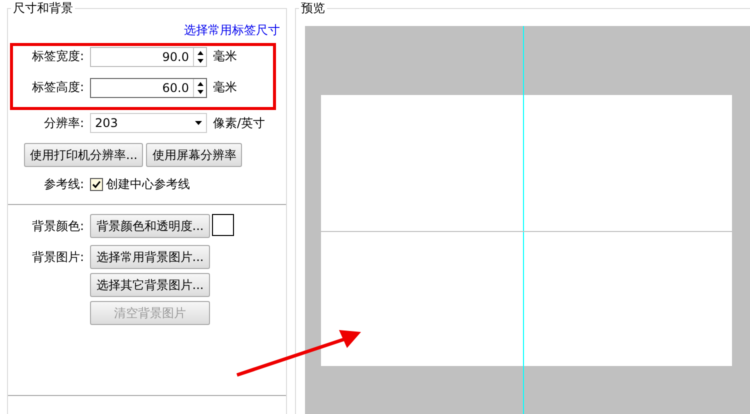  I want to click on number-field: 90.0, so click(148, 56).